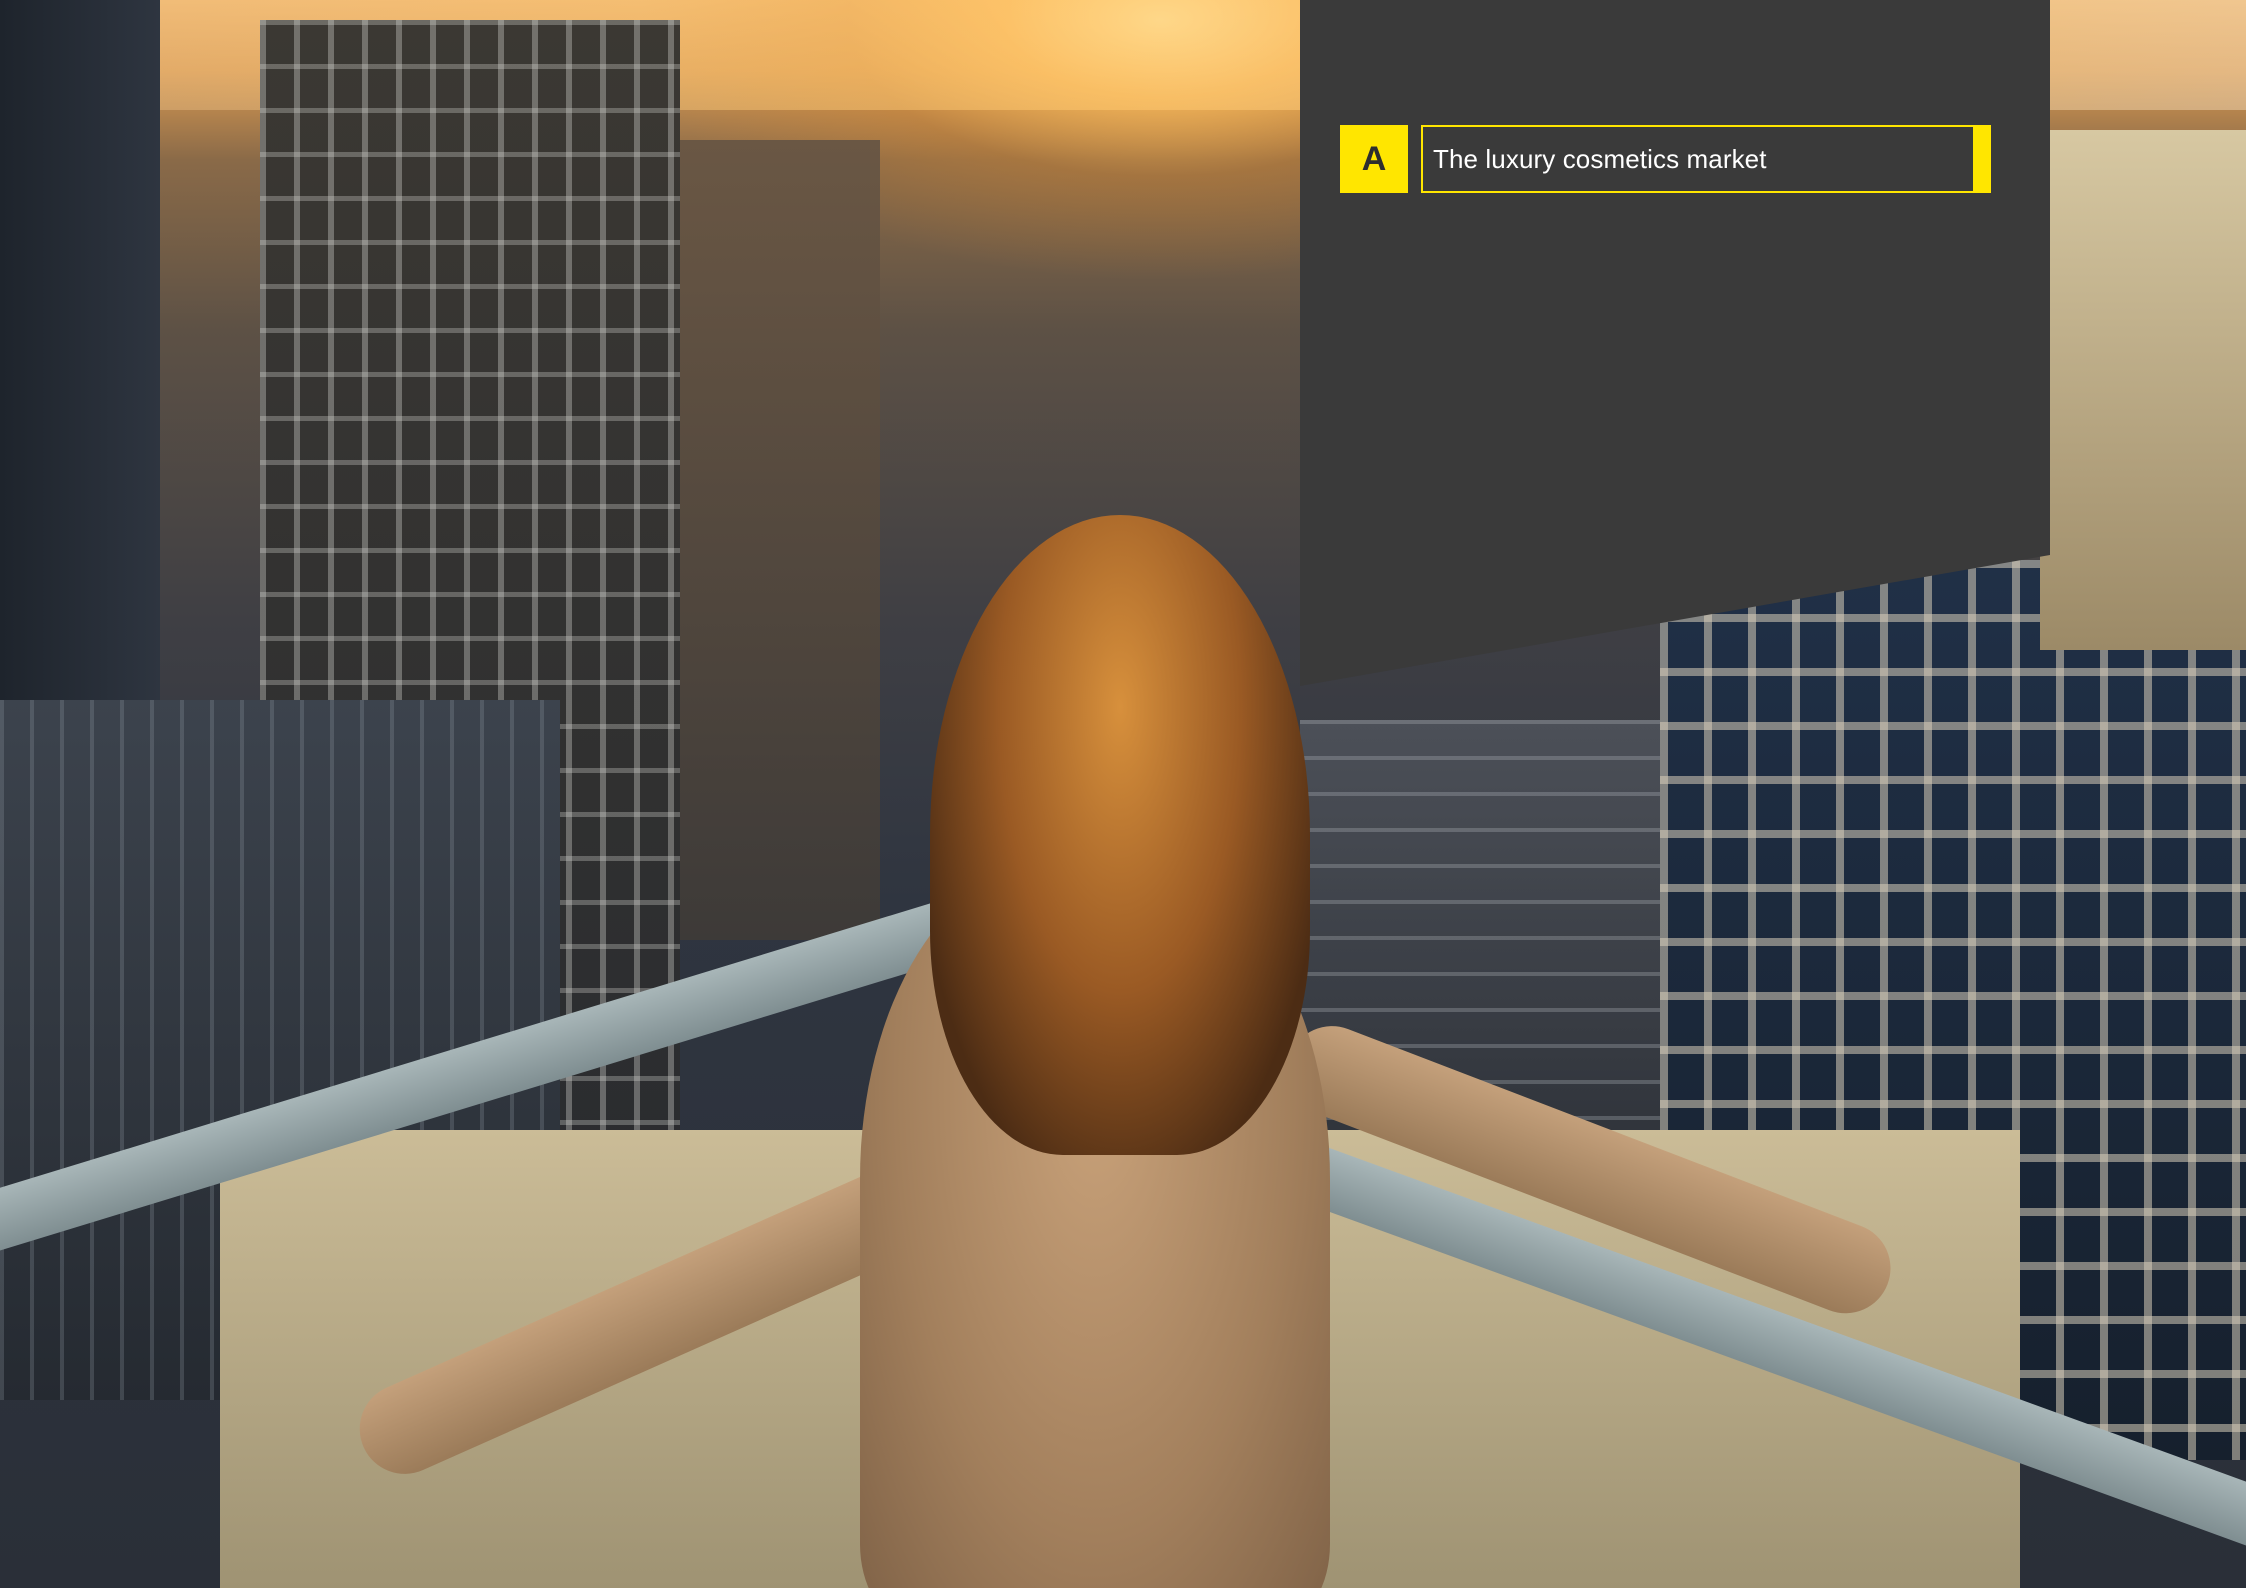 The image size is (2246, 1588). What do you see at coordinates (1120, 835) in the screenshot?
I see `person-hair` at bounding box center [1120, 835].